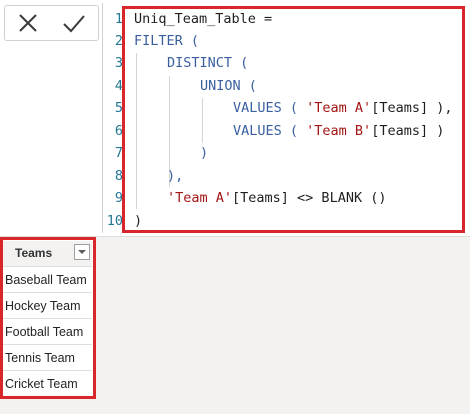  What do you see at coordinates (47, 358) in the screenshot?
I see `table-row: Tennis Team` at bounding box center [47, 358].